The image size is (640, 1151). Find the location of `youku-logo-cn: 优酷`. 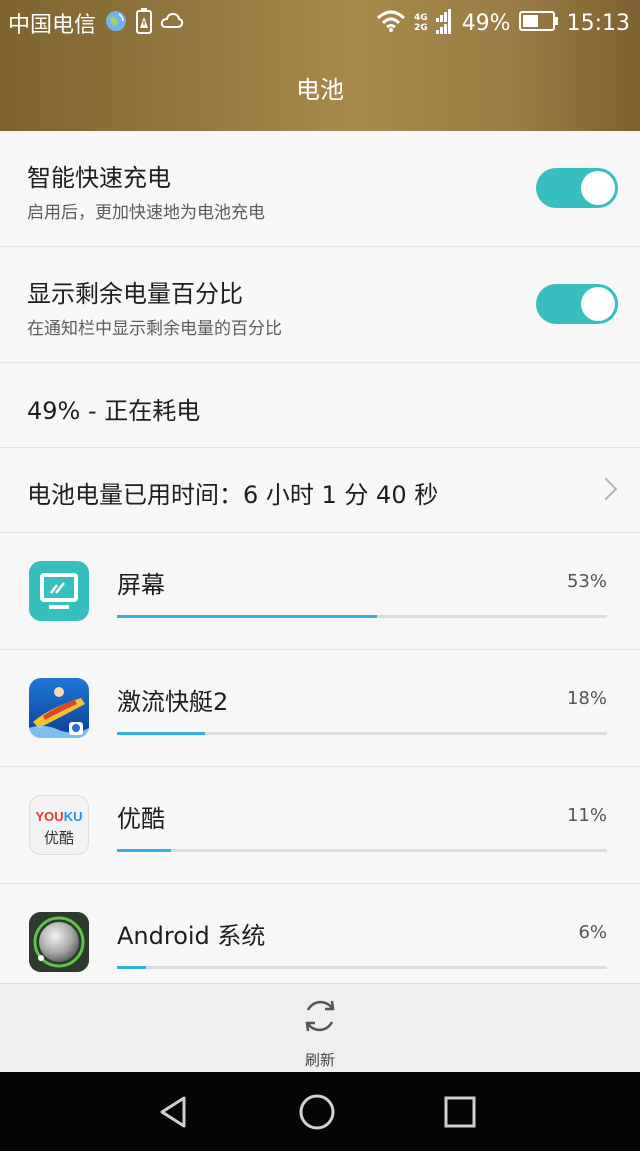

youku-logo-cn: 优酷 is located at coordinates (58, 838).